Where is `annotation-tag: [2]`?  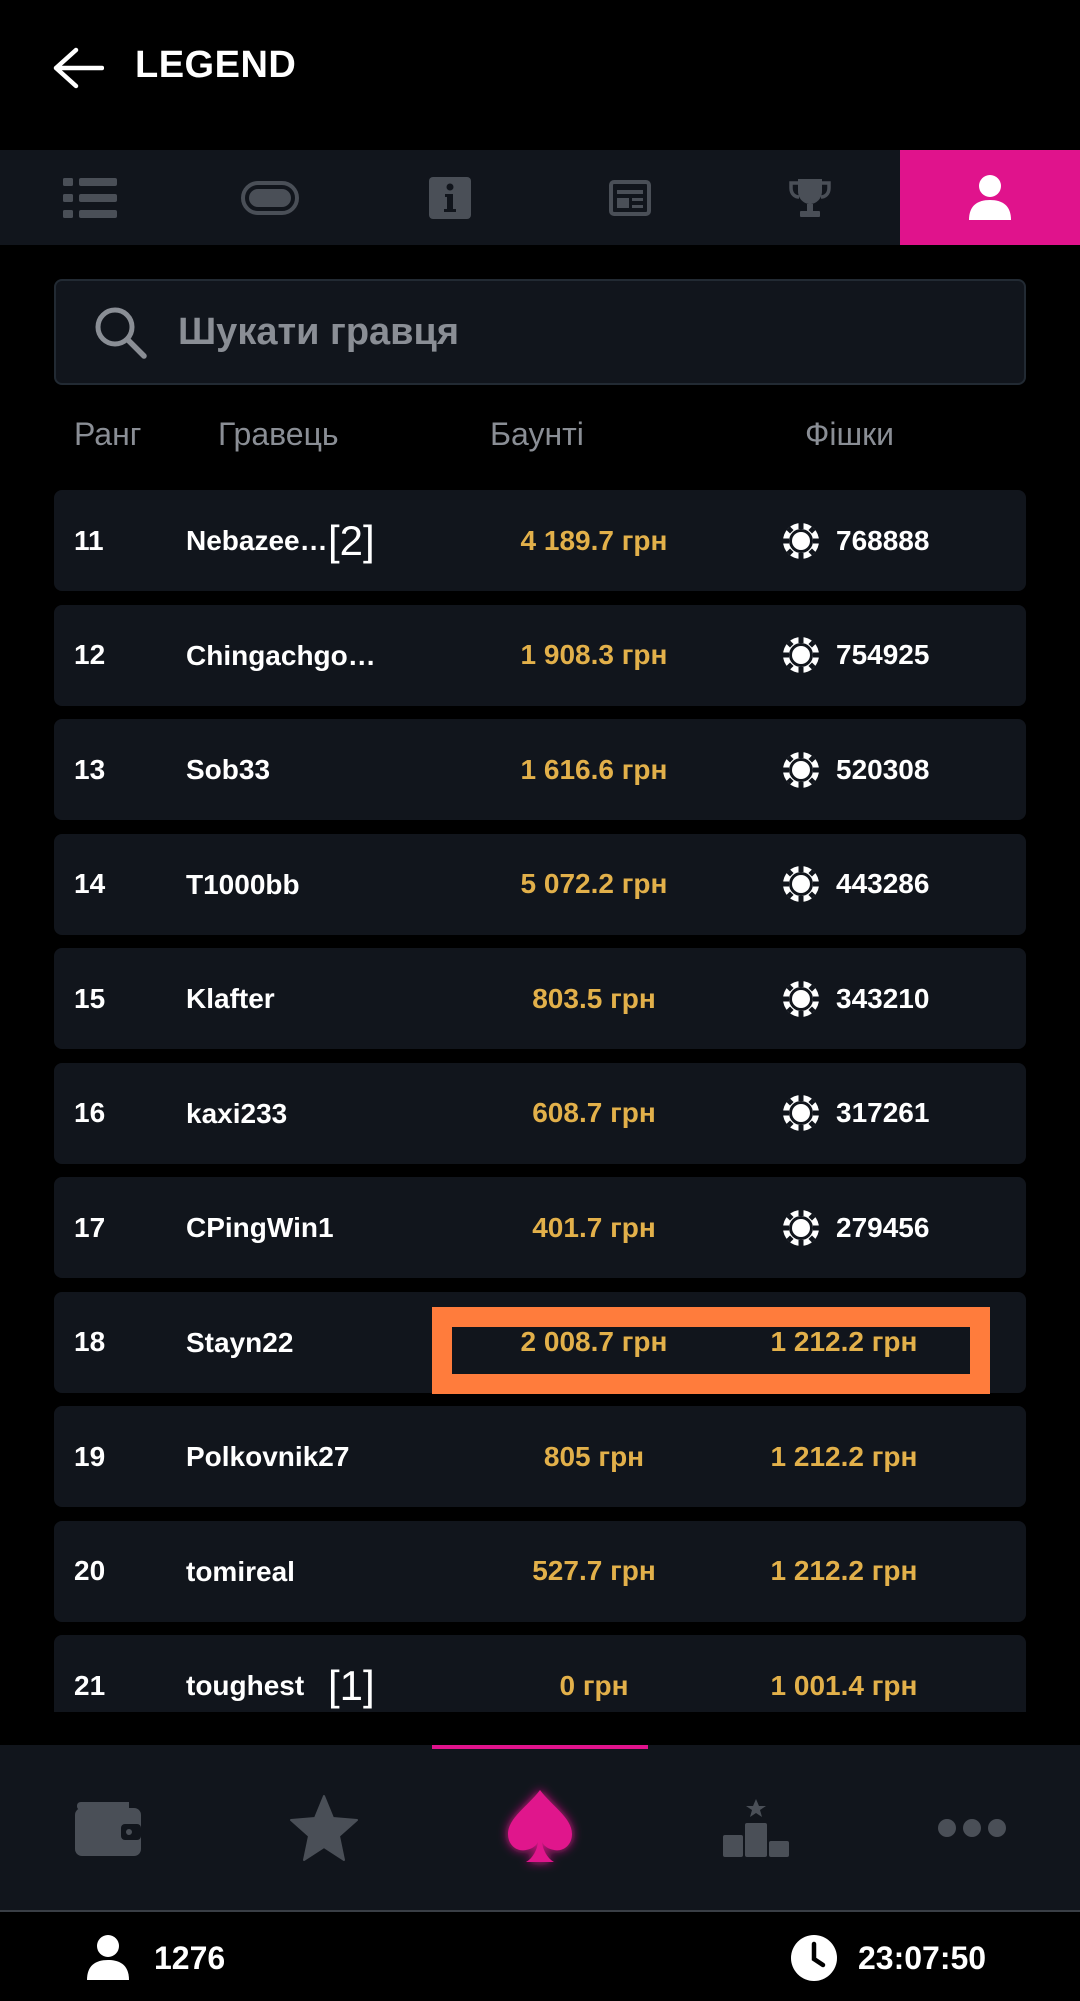 annotation-tag: [2] is located at coordinates (351, 540).